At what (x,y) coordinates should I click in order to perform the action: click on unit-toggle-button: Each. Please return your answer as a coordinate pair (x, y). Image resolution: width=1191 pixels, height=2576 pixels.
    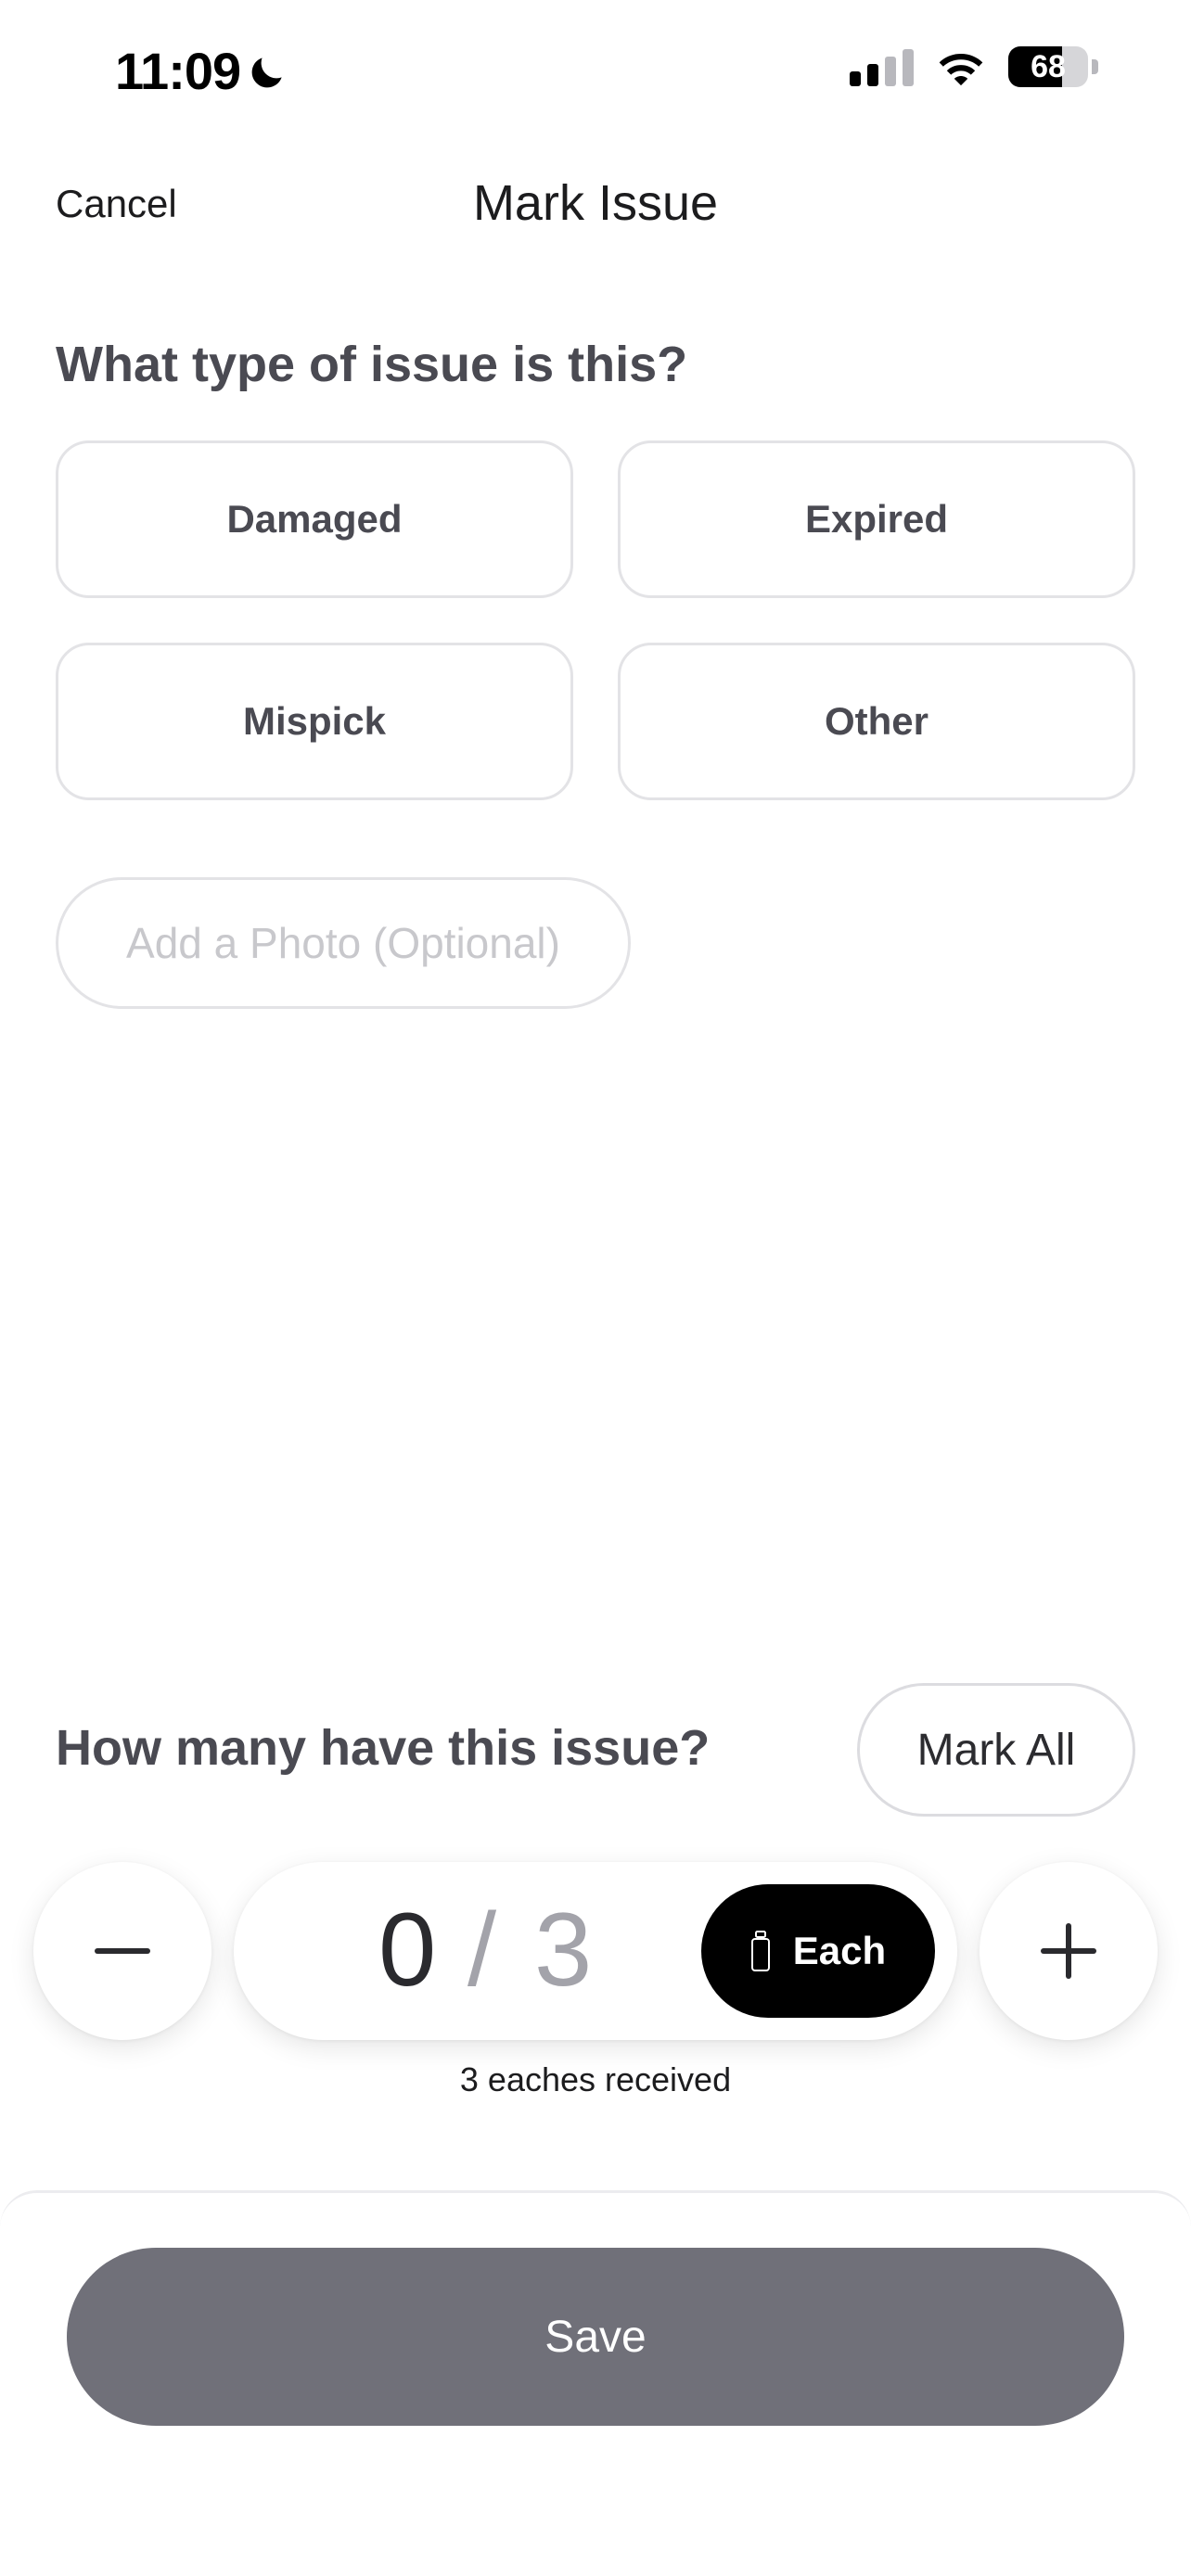
    Looking at the image, I should click on (818, 1951).